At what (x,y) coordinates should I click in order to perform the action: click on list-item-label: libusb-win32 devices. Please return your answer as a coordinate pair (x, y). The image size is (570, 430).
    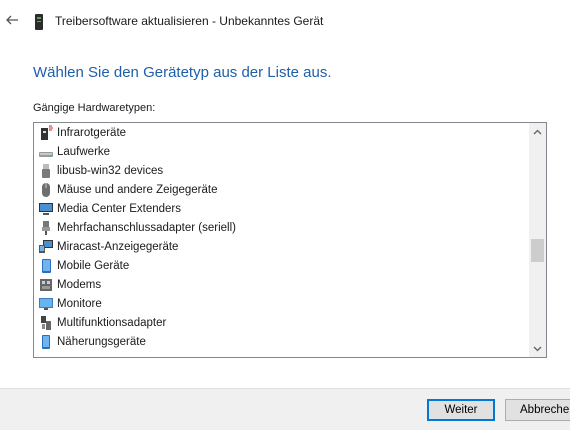
    Looking at the image, I should click on (110, 170).